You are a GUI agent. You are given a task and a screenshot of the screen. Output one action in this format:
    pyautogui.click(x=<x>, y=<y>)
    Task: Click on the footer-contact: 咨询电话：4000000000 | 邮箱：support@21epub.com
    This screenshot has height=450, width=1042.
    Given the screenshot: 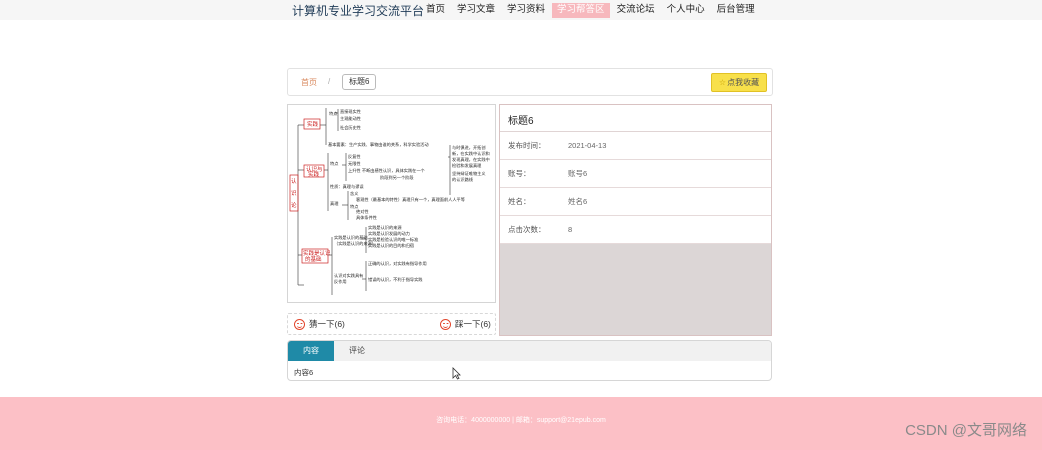 What is the action you would take?
    pyautogui.click(x=521, y=420)
    